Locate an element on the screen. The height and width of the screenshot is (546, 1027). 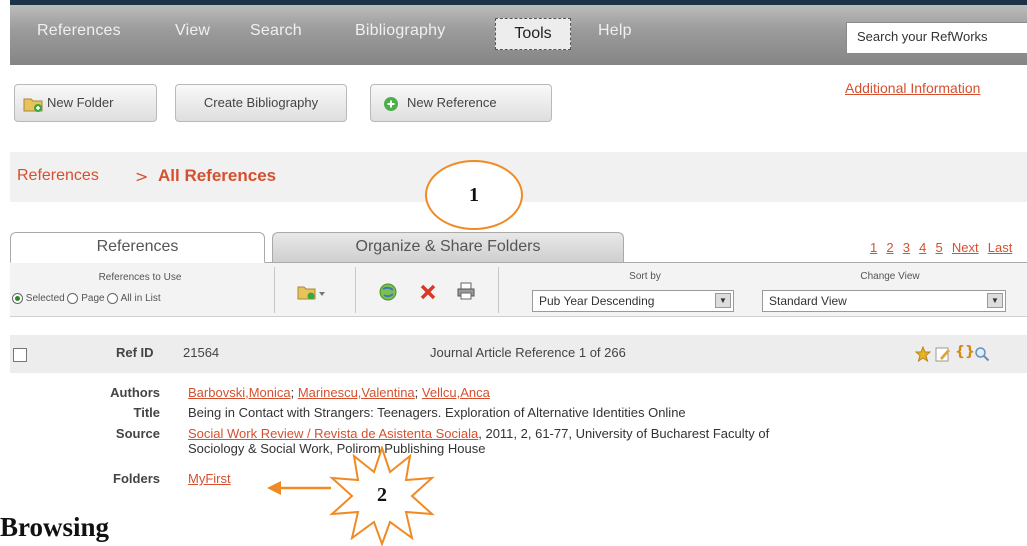
page-3-link: 3 is located at coordinates (906, 247).